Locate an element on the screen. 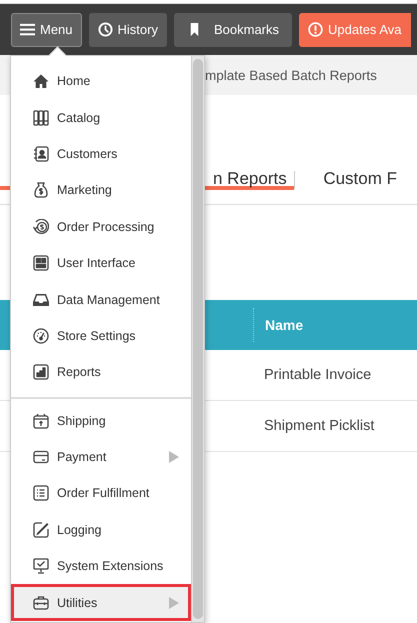 This screenshot has height=623, width=417. binders-icon is located at coordinates (41, 118).